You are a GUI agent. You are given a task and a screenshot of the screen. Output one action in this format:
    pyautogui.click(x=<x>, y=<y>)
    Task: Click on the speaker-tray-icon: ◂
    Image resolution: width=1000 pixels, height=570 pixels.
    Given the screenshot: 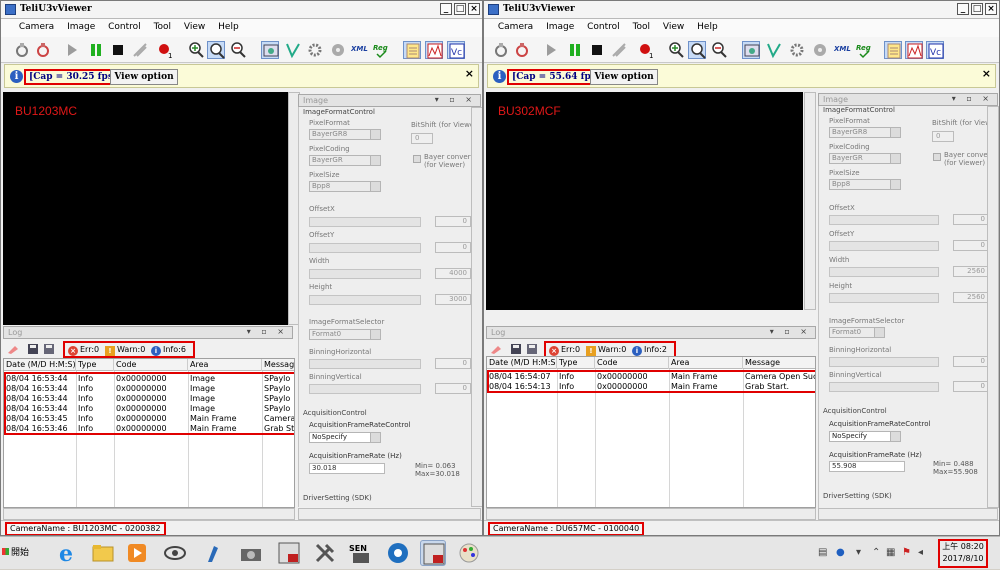 What is the action you would take?
    pyautogui.click(x=920, y=552)
    